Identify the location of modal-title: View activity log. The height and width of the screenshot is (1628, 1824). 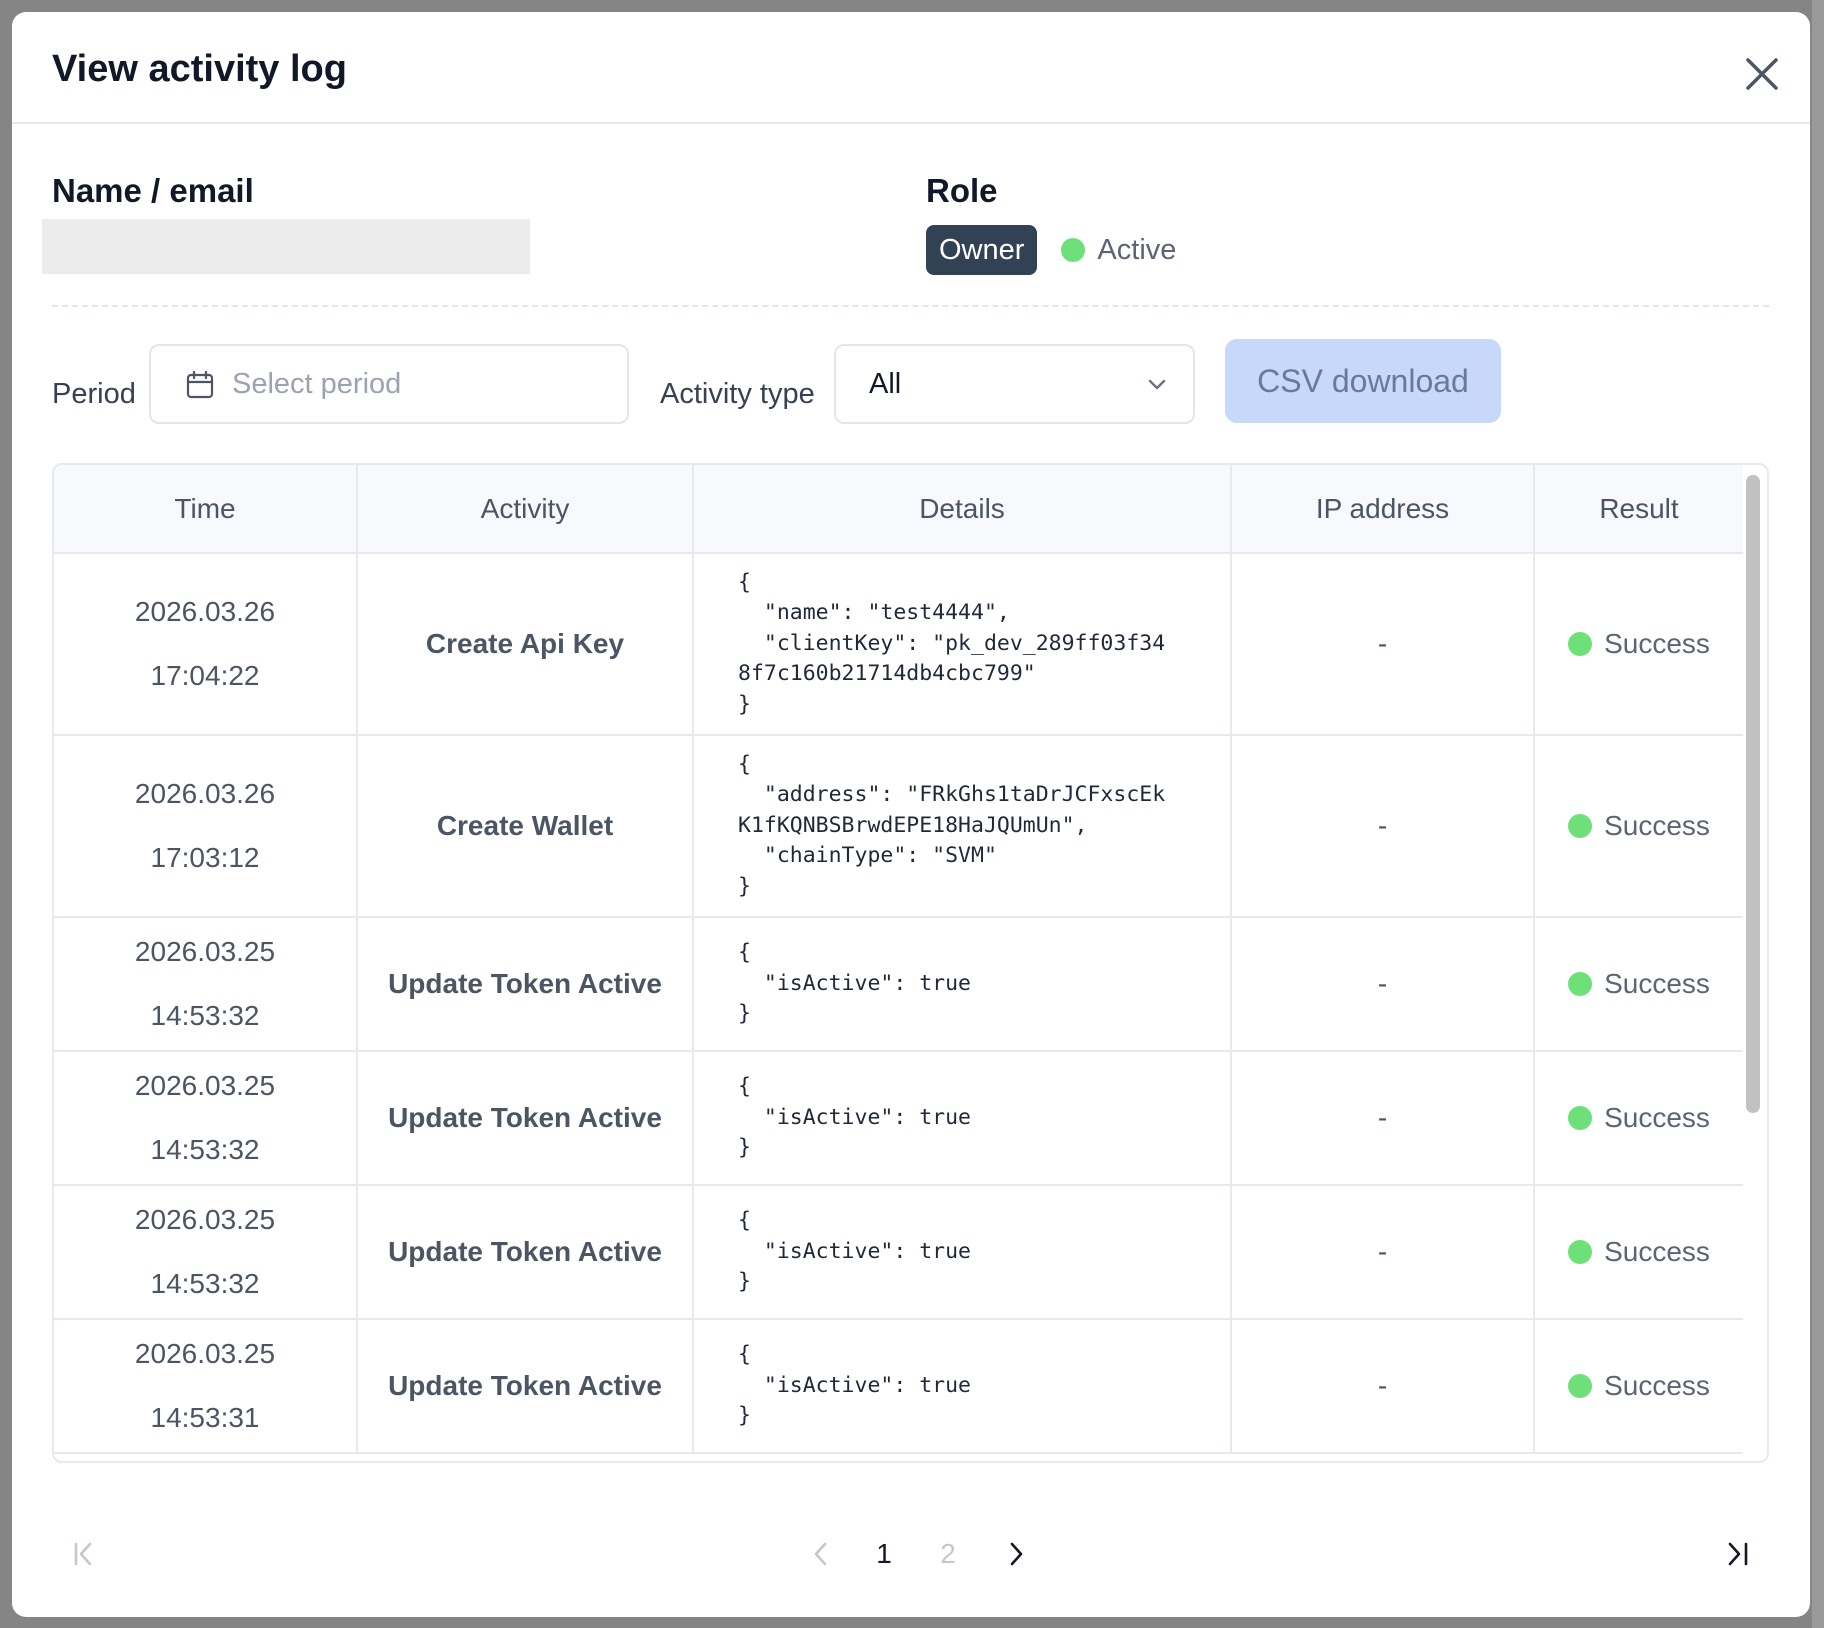
(199, 69).